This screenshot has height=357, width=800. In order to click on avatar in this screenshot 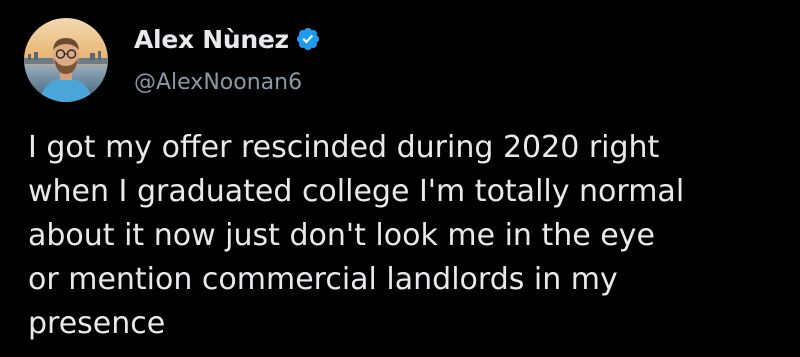, I will do `click(66, 60)`.